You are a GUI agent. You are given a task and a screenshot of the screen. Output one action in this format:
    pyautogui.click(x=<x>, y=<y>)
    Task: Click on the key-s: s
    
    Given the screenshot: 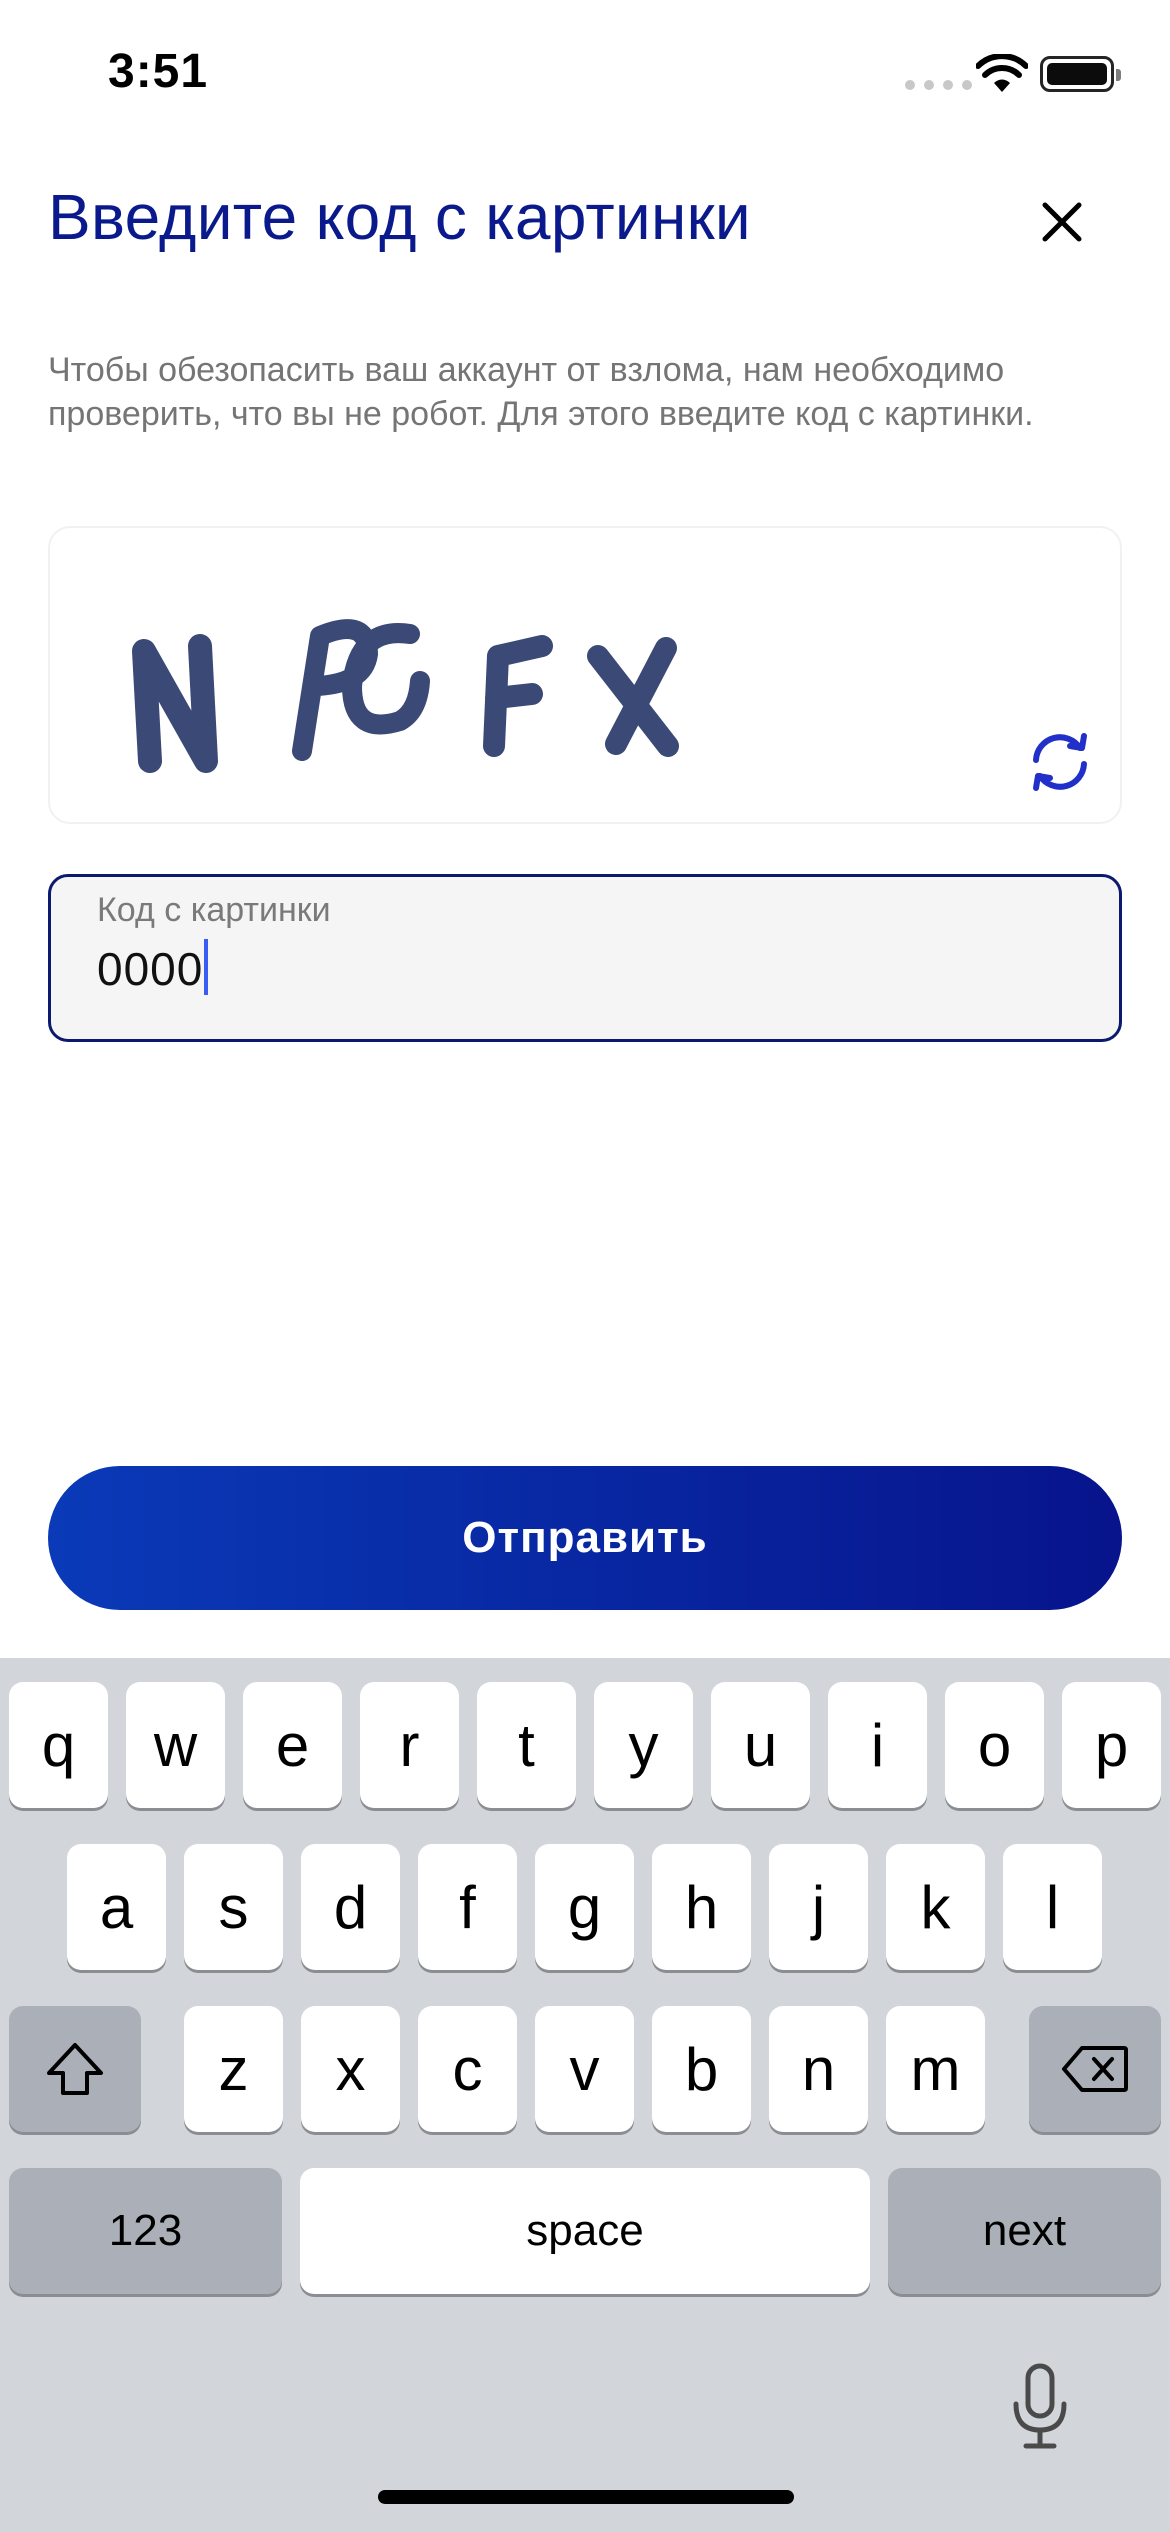 What is the action you would take?
    pyautogui.click(x=233, y=1907)
    